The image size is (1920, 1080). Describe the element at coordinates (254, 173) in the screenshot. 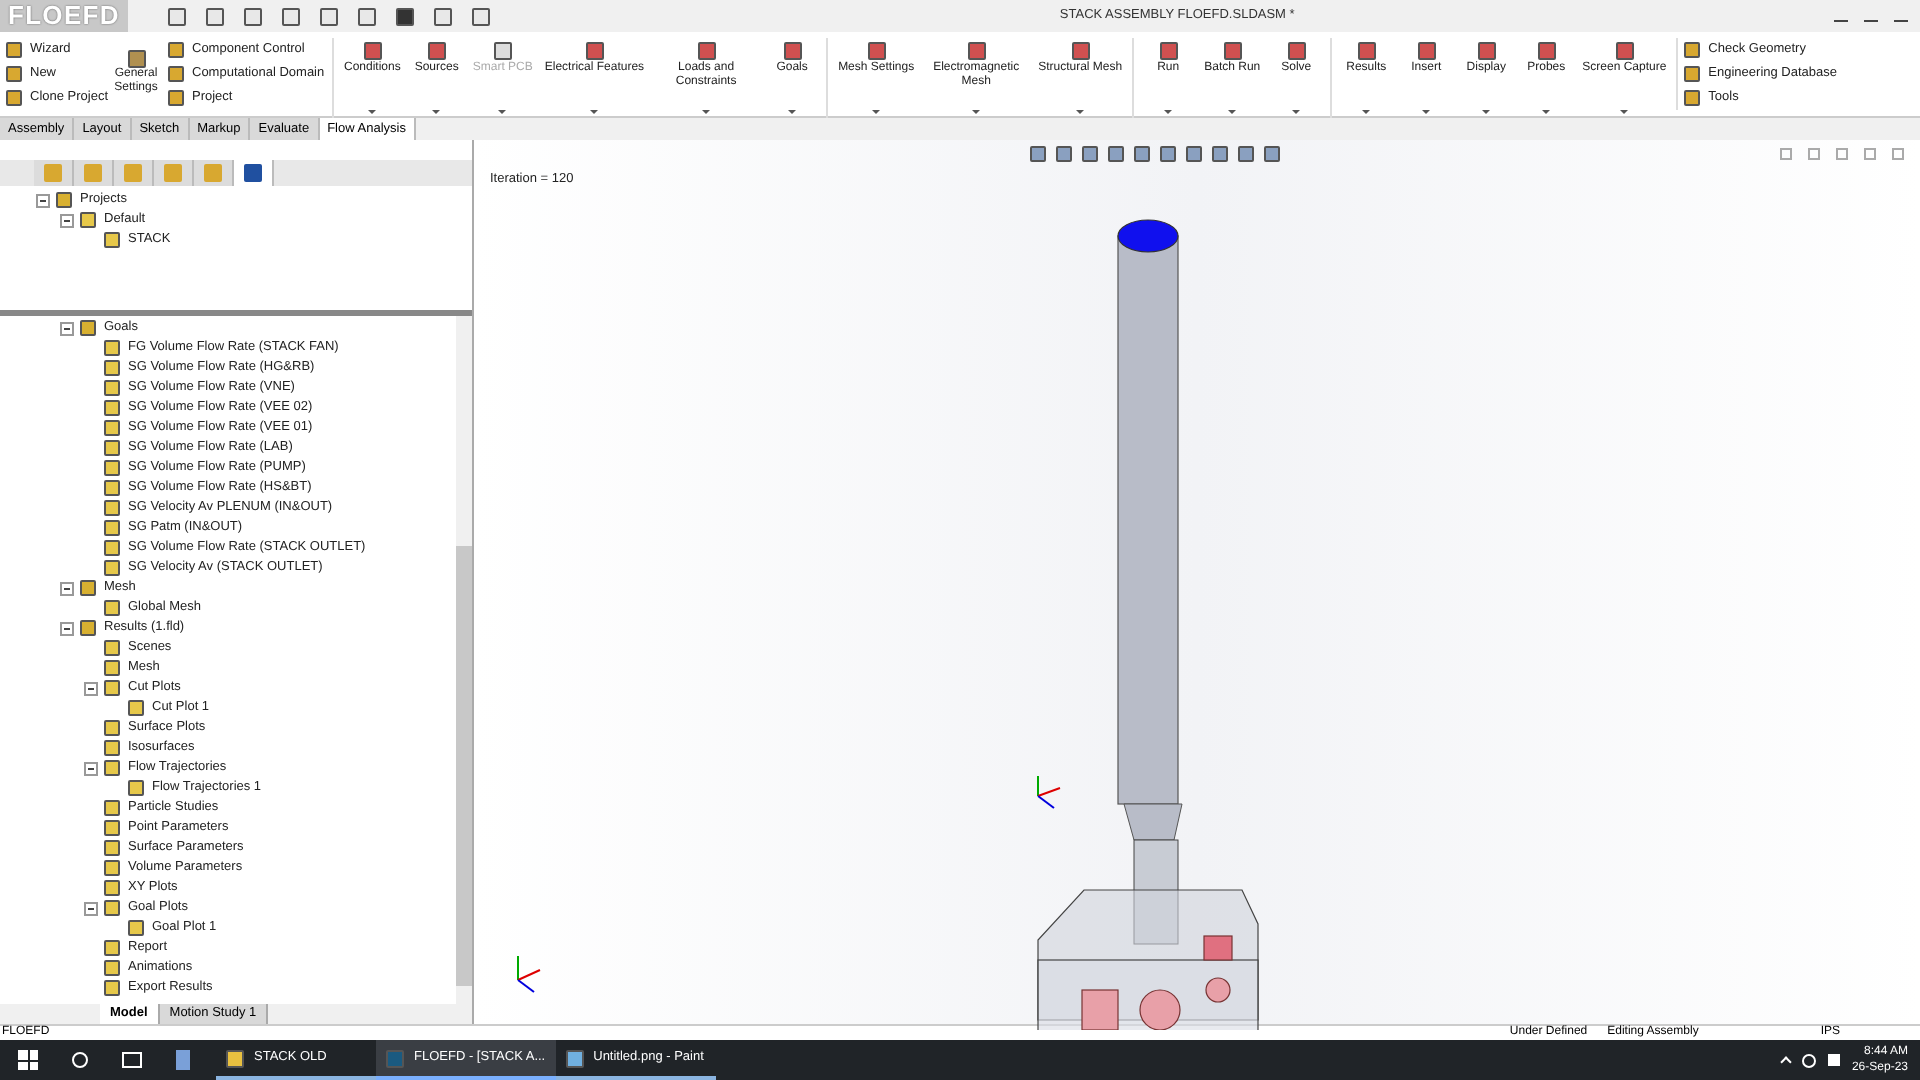

I see `panel-tab` at that location.